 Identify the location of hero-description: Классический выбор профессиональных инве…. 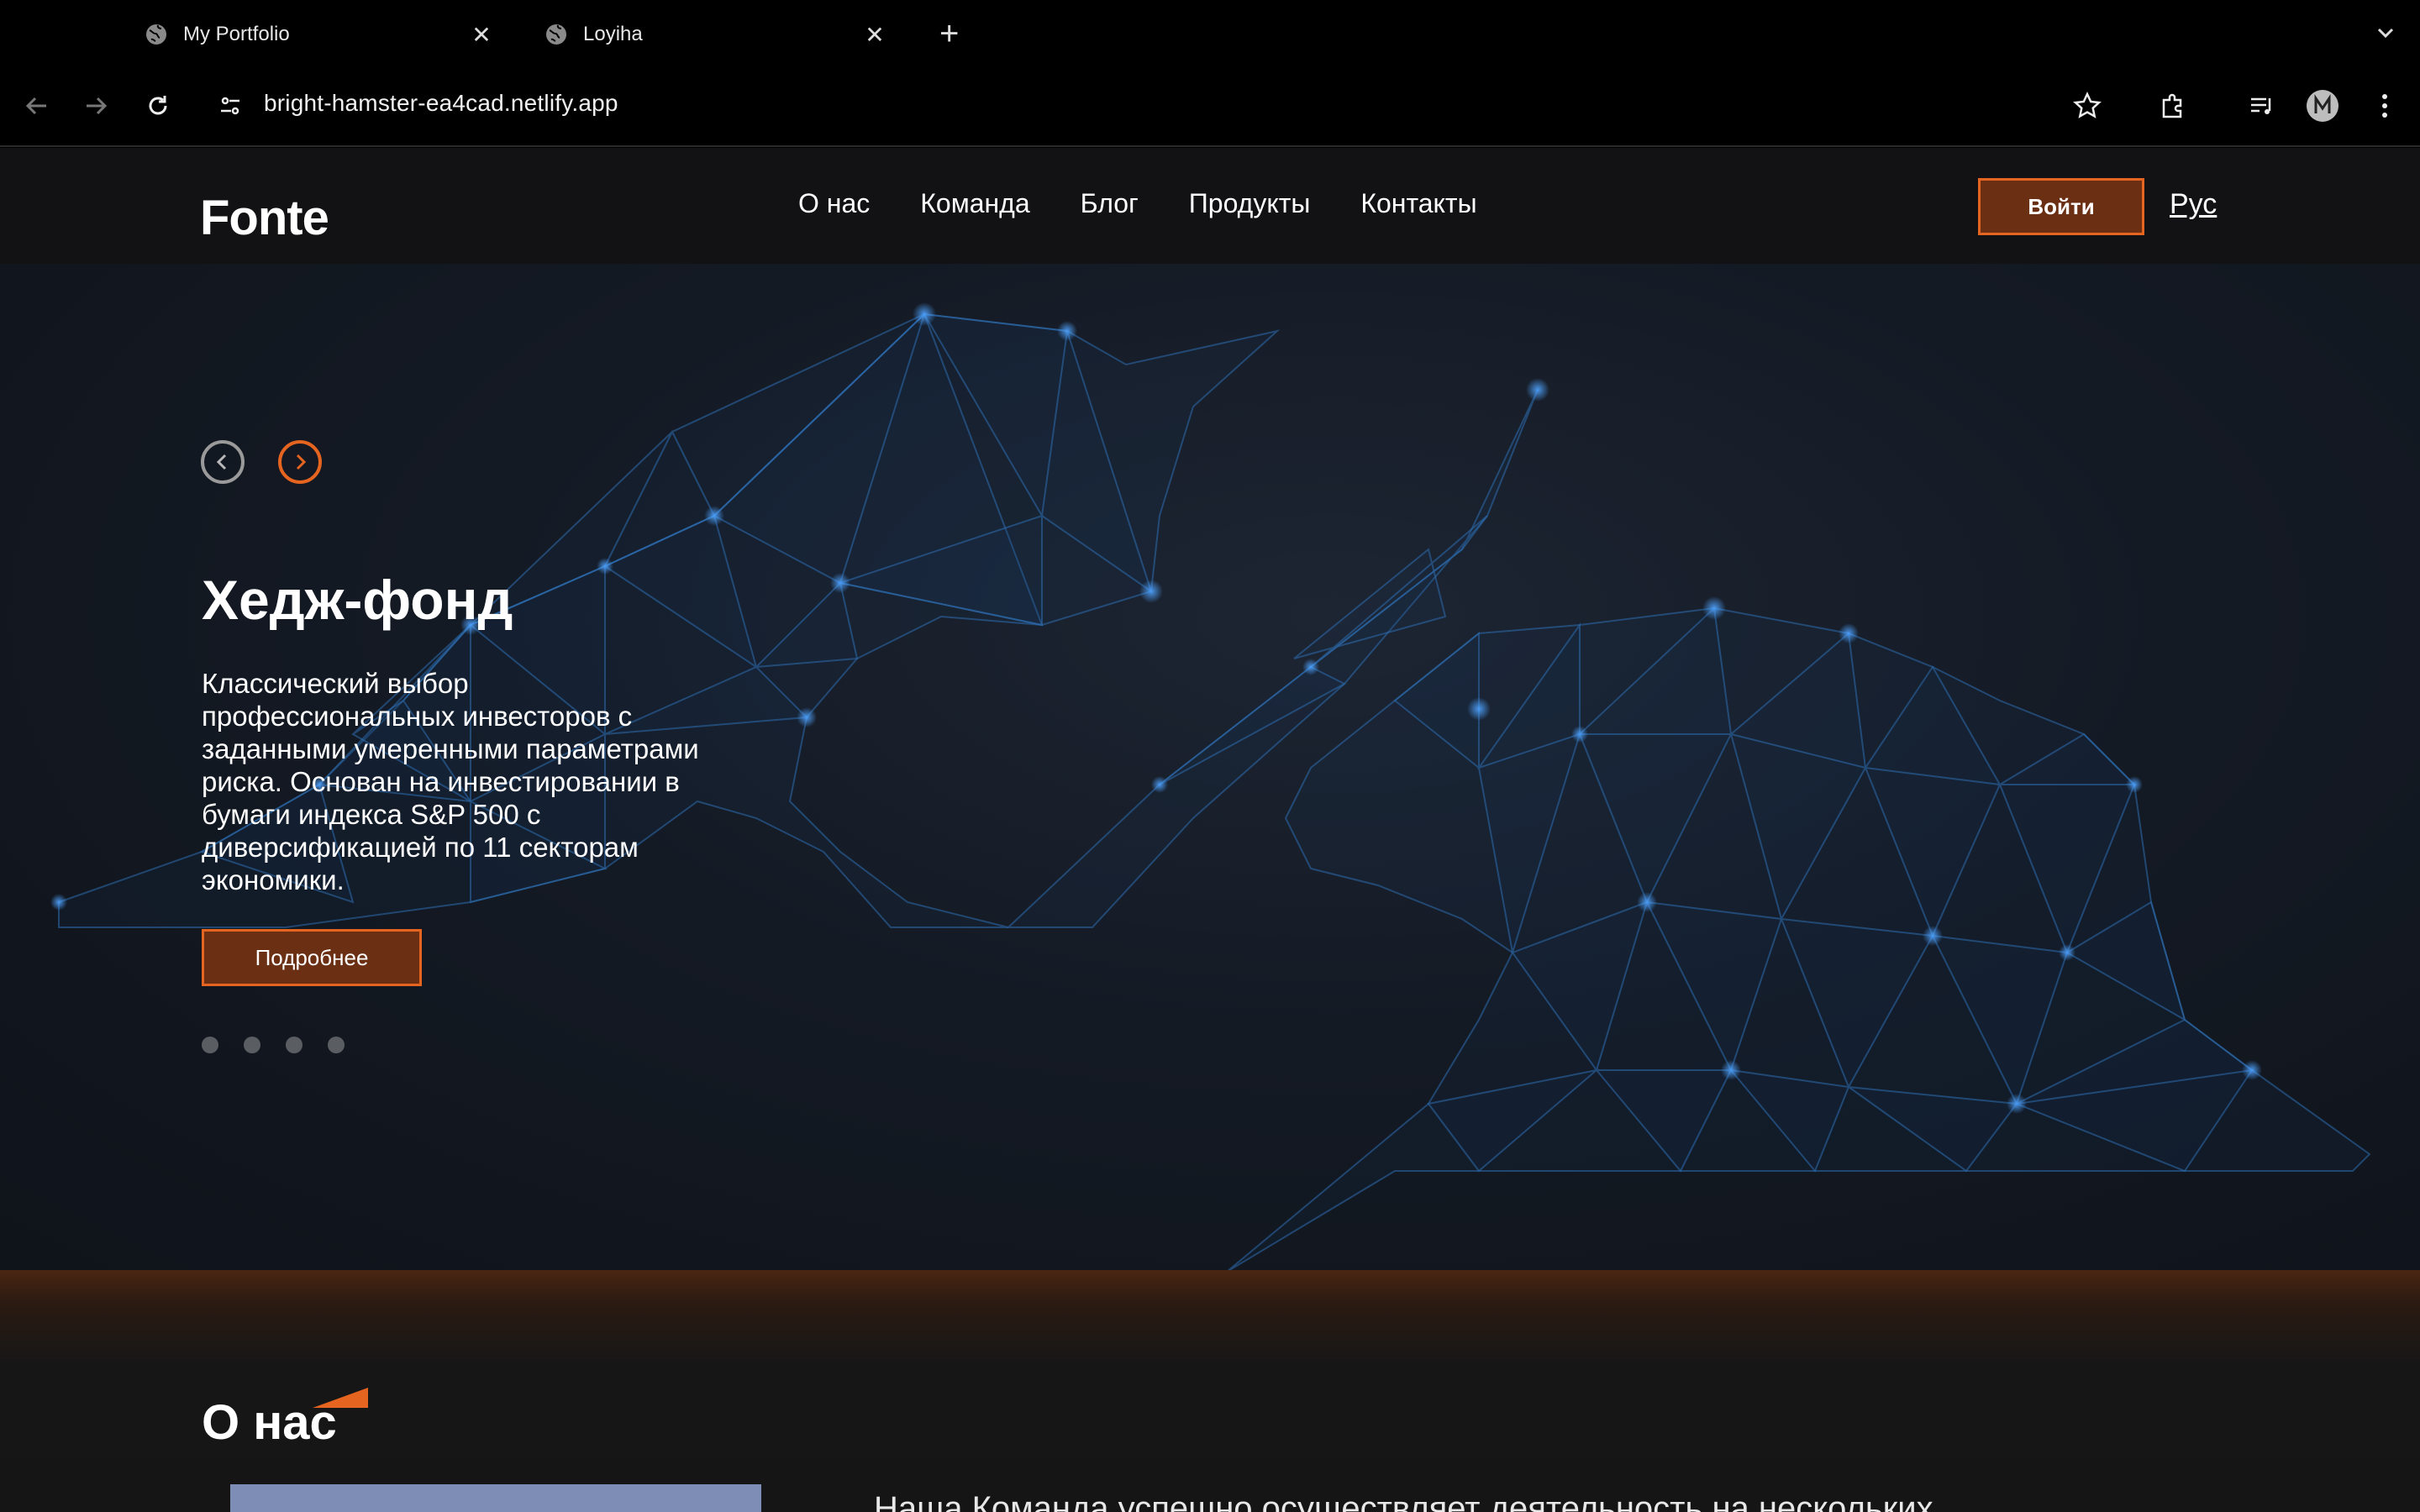
(450, 781).